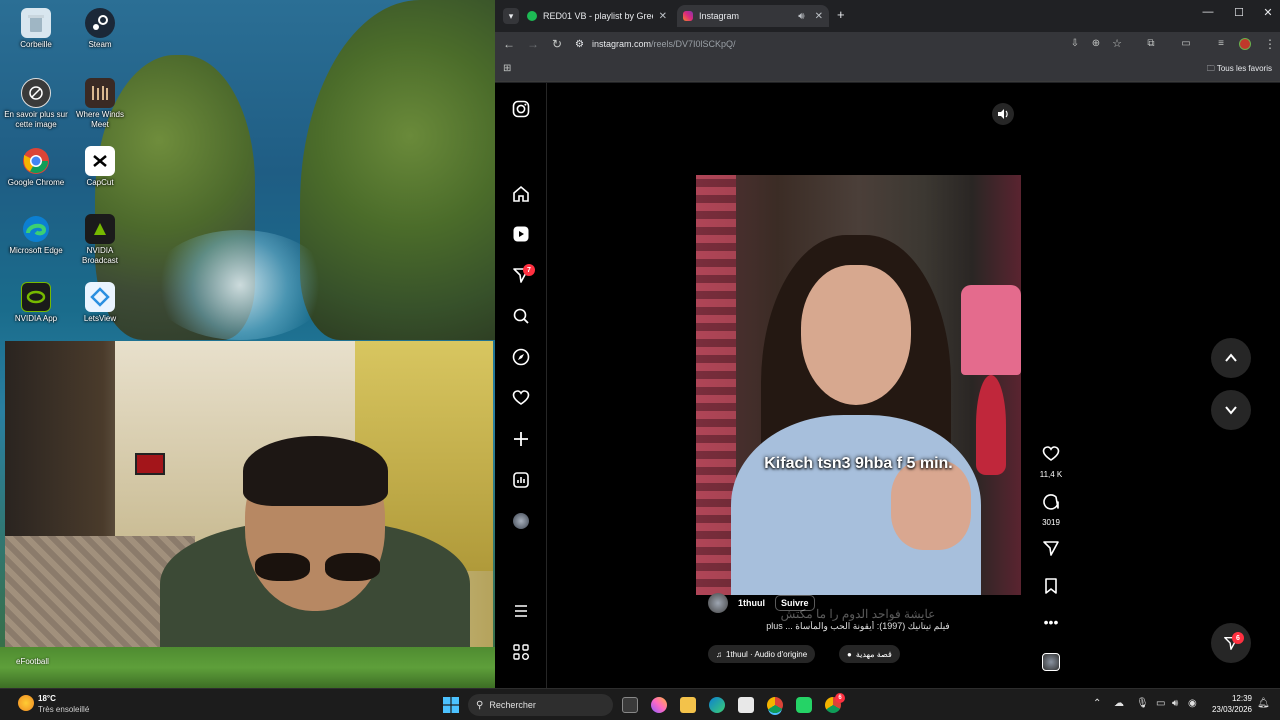 The height and width of the screenshot is (720, 1280). What do you see at coordinates (521, 652) in the screenshot?
I see `also-from-meta-icon` at bounding box center [521, 652].